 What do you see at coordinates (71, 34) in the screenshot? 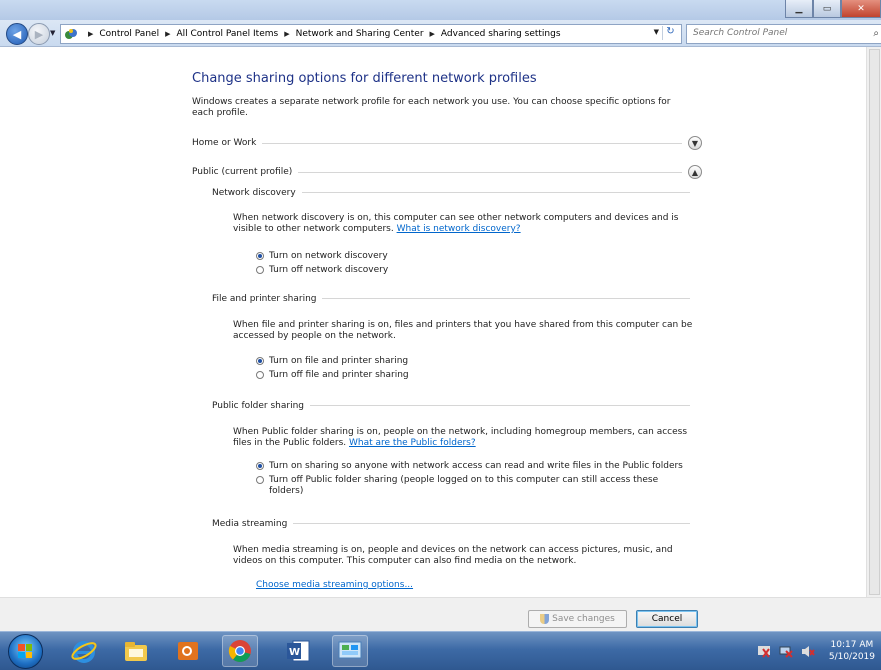
I see `control-panel-icon` at bounding box center [71, 34].